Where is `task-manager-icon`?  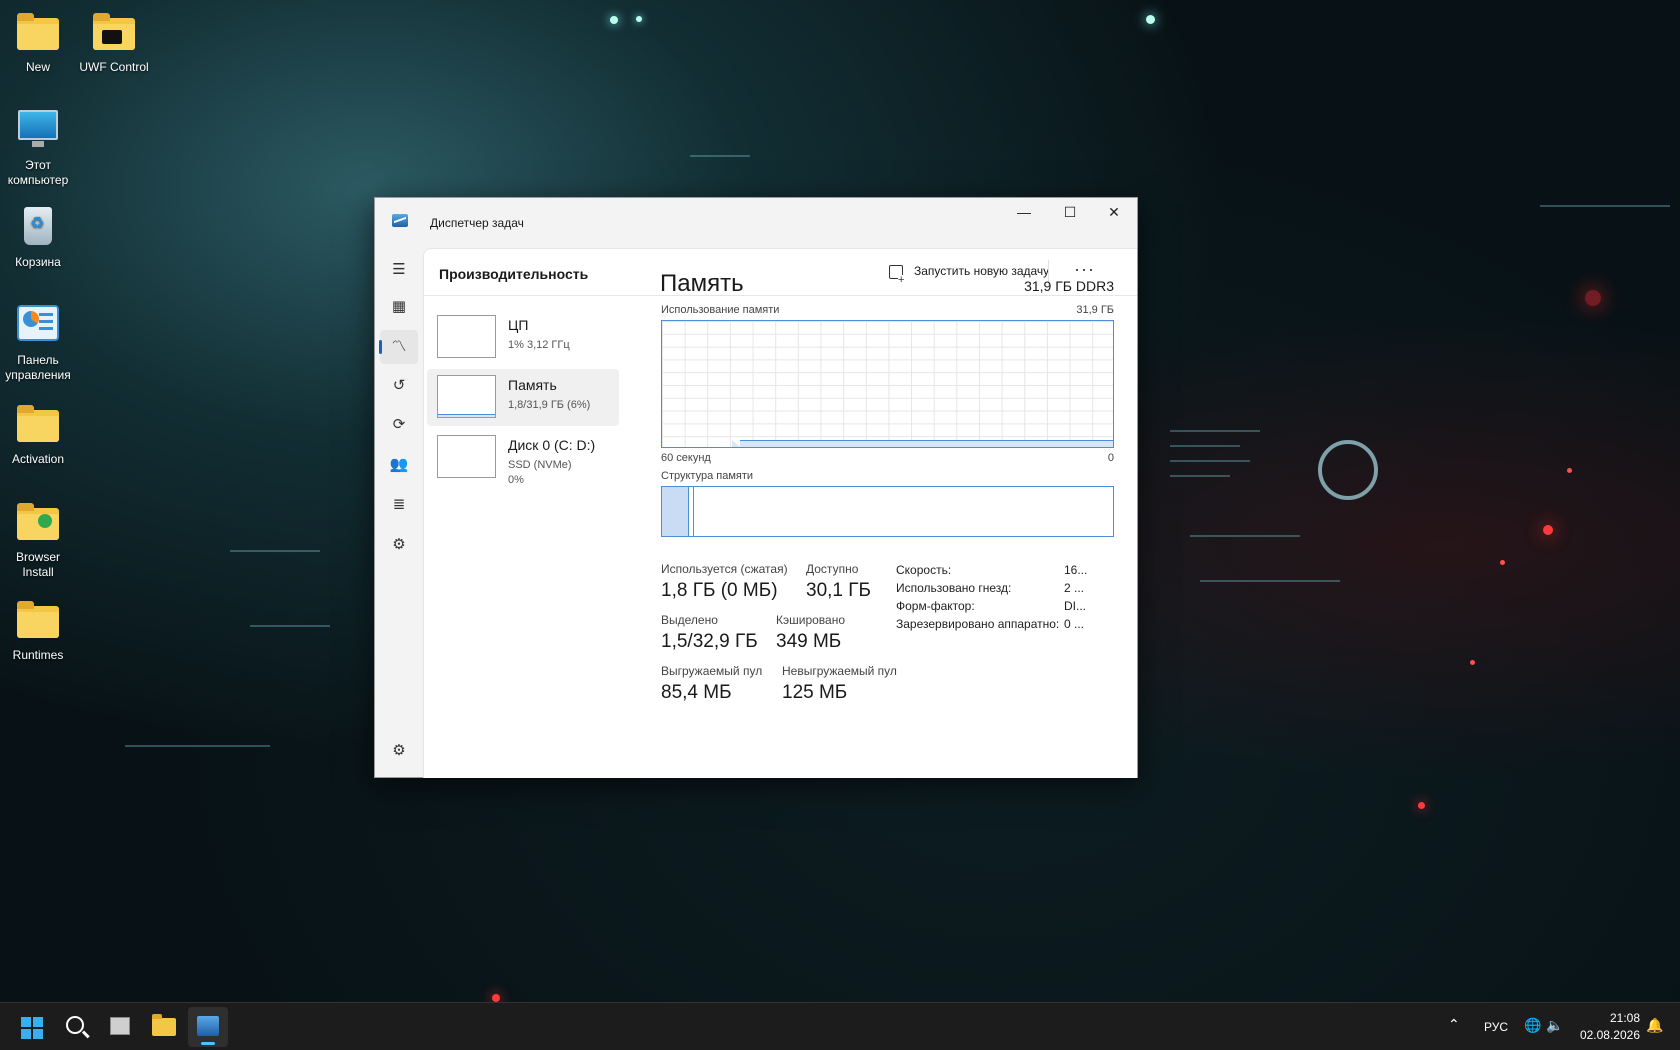 task-manager-icon is located at coordinates (208, 1026).